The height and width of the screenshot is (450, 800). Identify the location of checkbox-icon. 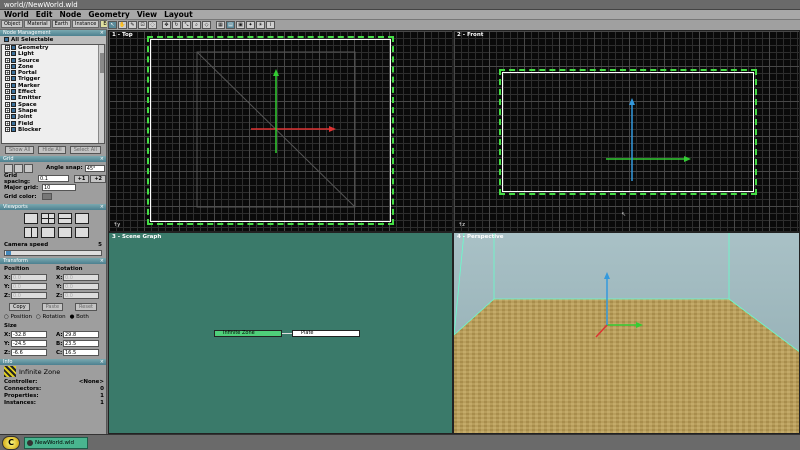
(6, 39).